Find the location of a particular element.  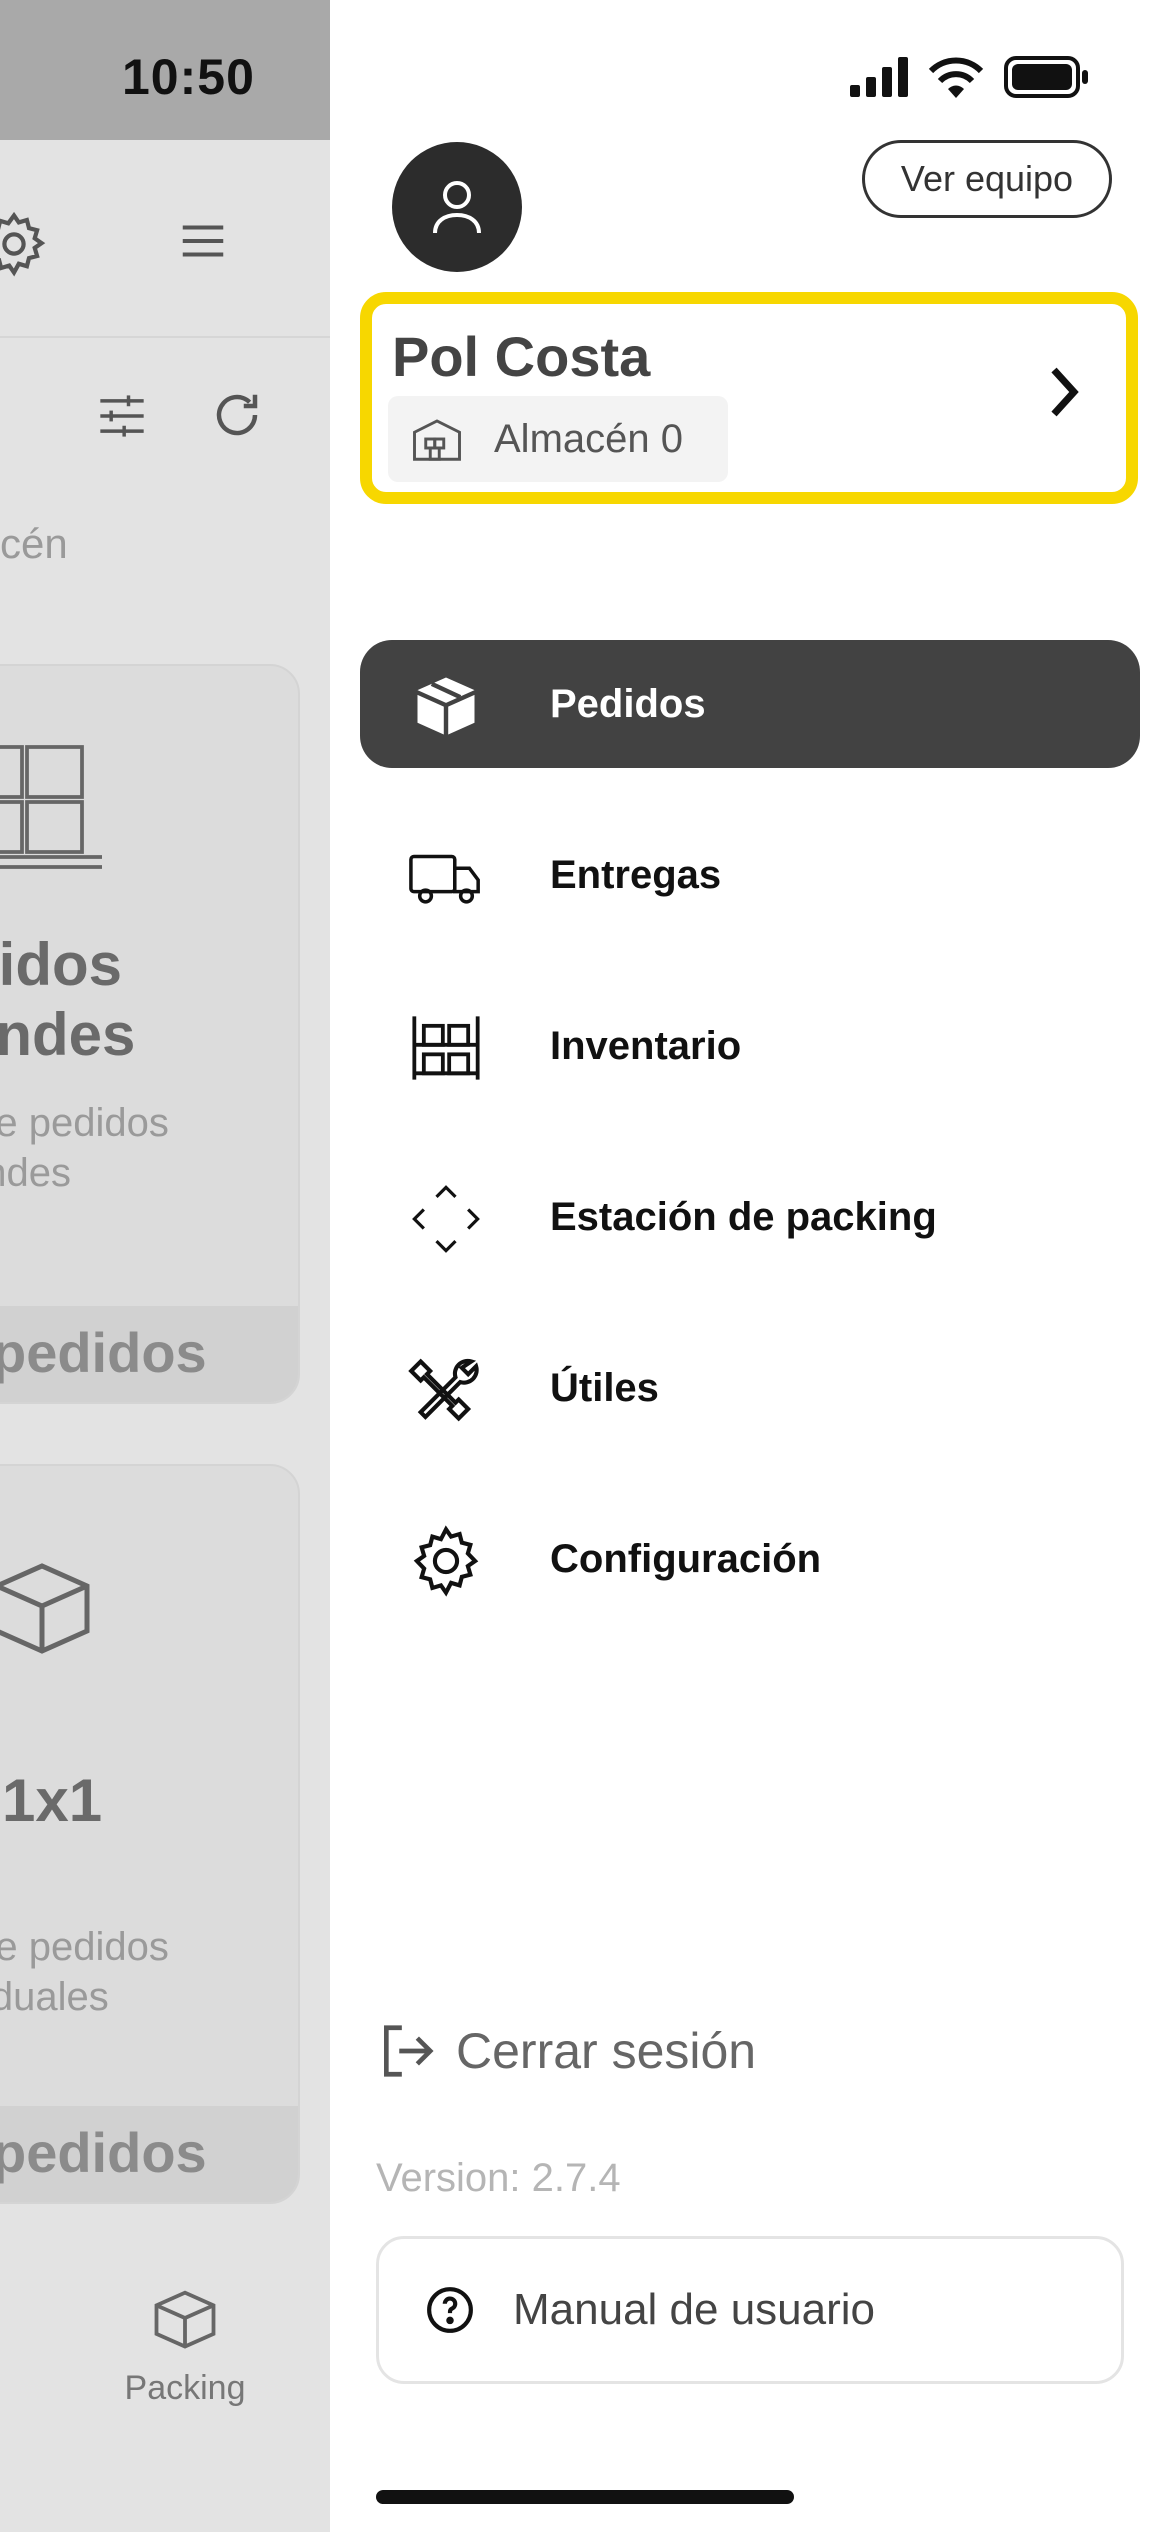

menu-label: Entregas is located at coordinates (636, 874).